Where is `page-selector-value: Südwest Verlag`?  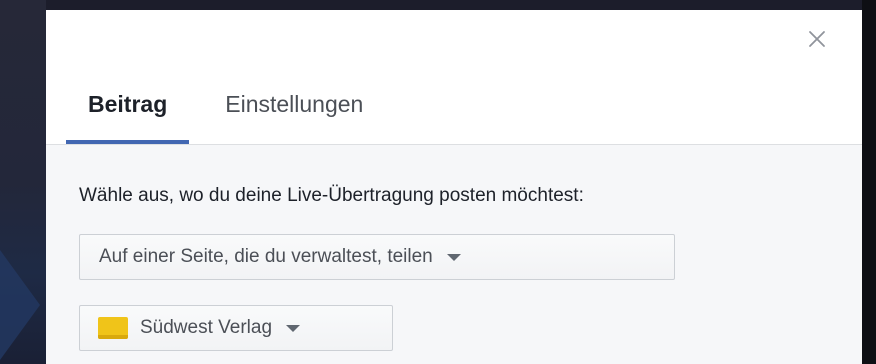
page-selector-value: Südwest Verlag is located at coordinates (206, 327).